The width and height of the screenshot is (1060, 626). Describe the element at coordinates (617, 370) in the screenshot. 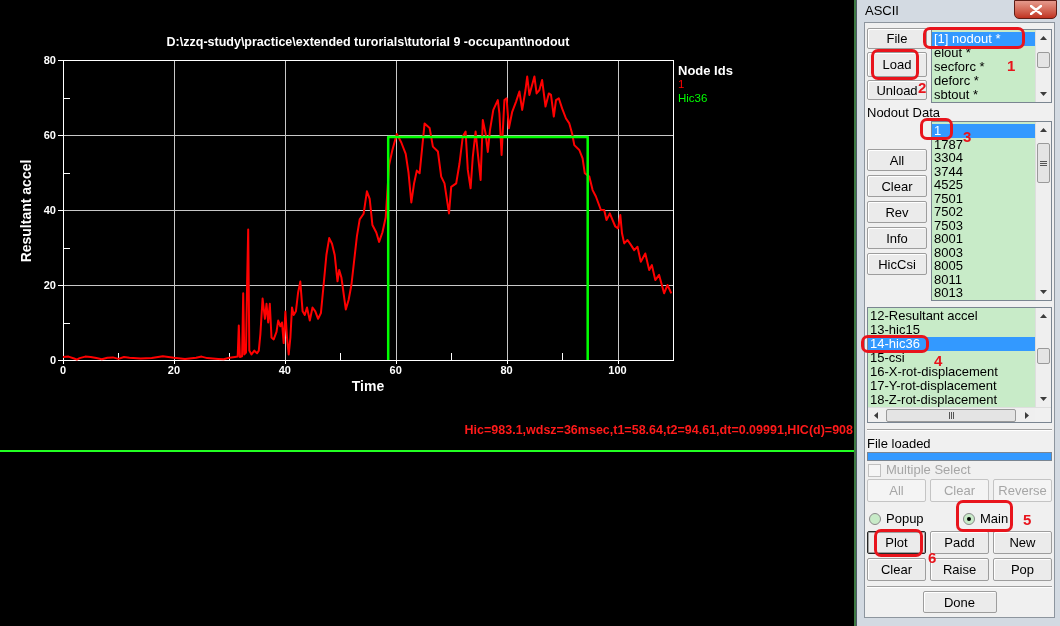

I see `tick-label: 100` at that location.